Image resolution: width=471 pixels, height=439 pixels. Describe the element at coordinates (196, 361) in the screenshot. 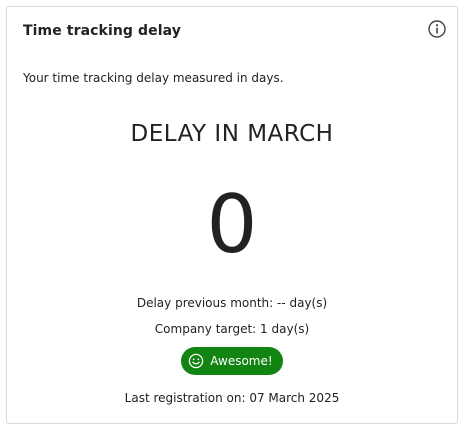

I see `smiley-face-icon` at that location.